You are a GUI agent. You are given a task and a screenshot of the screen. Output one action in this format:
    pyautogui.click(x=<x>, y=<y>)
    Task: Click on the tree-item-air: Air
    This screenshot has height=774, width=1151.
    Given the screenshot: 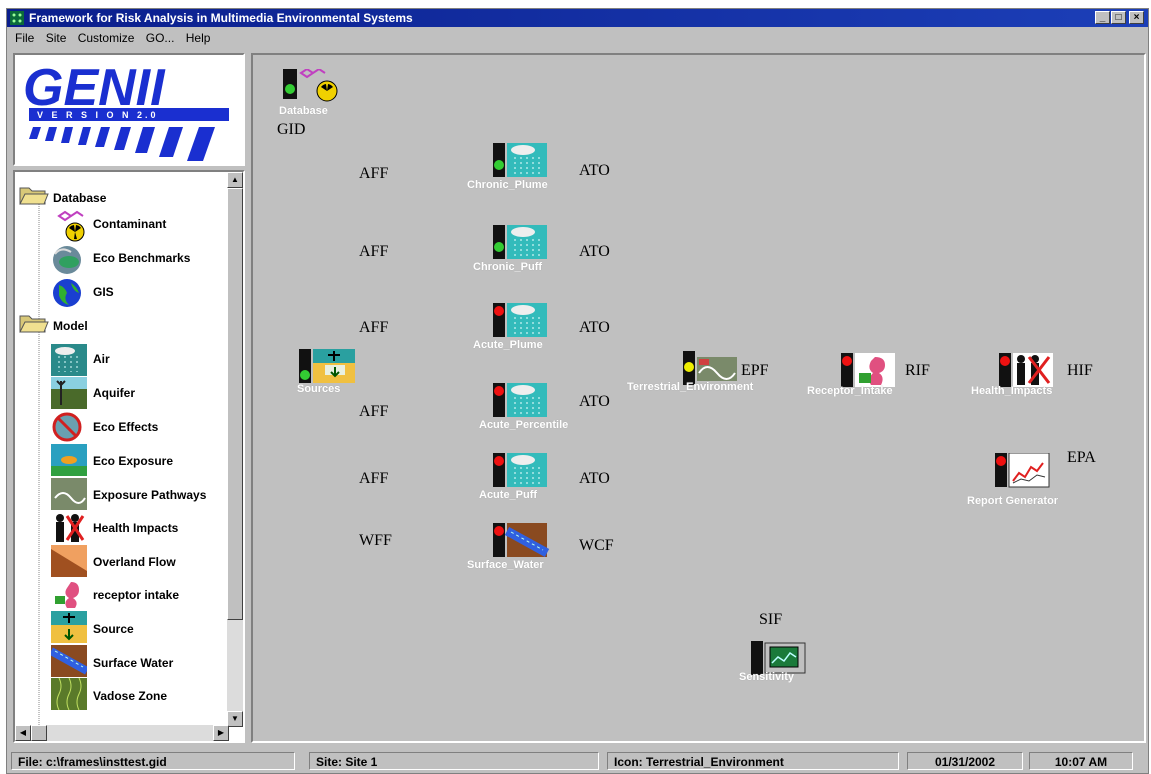 What is the action you would take?
    pyautogui.click(x=101, y=359)
    